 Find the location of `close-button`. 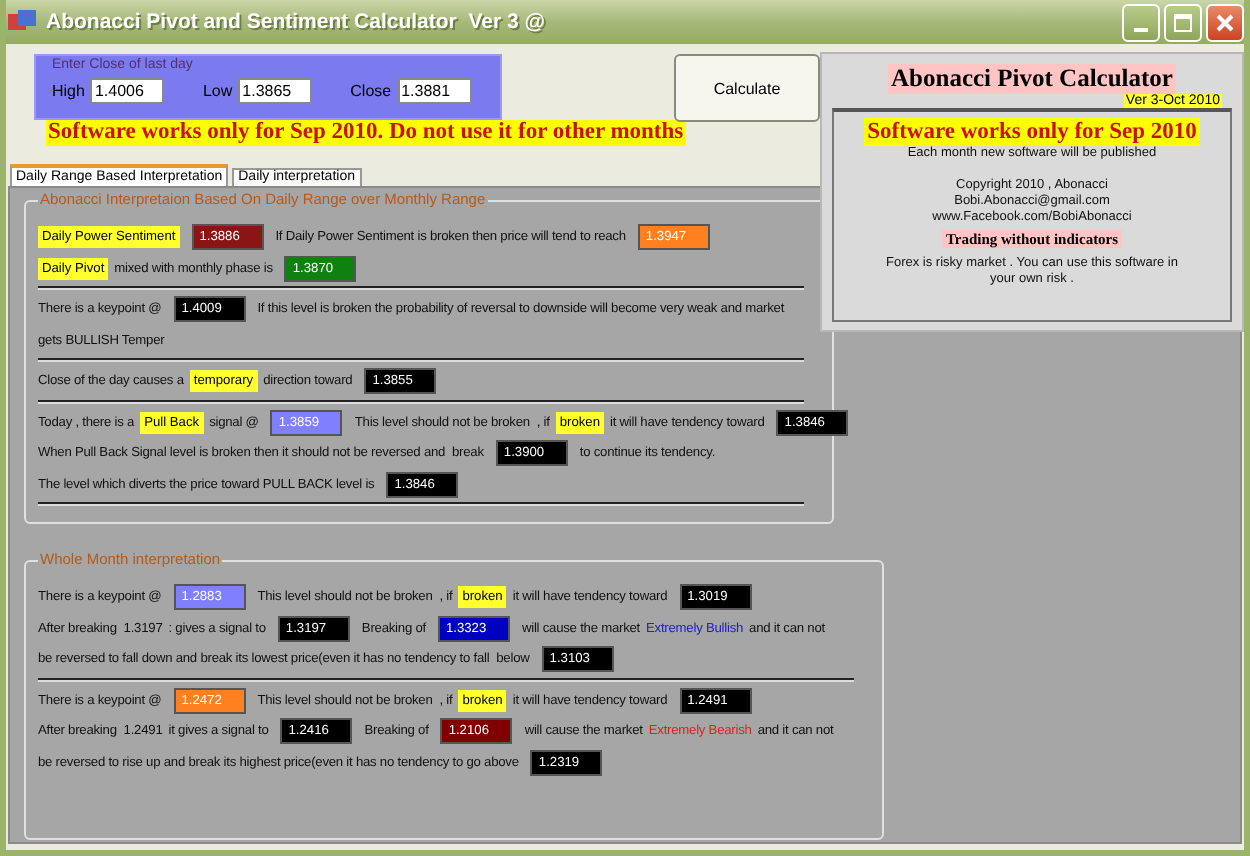

close-button is located at coordinates (1225, 22).